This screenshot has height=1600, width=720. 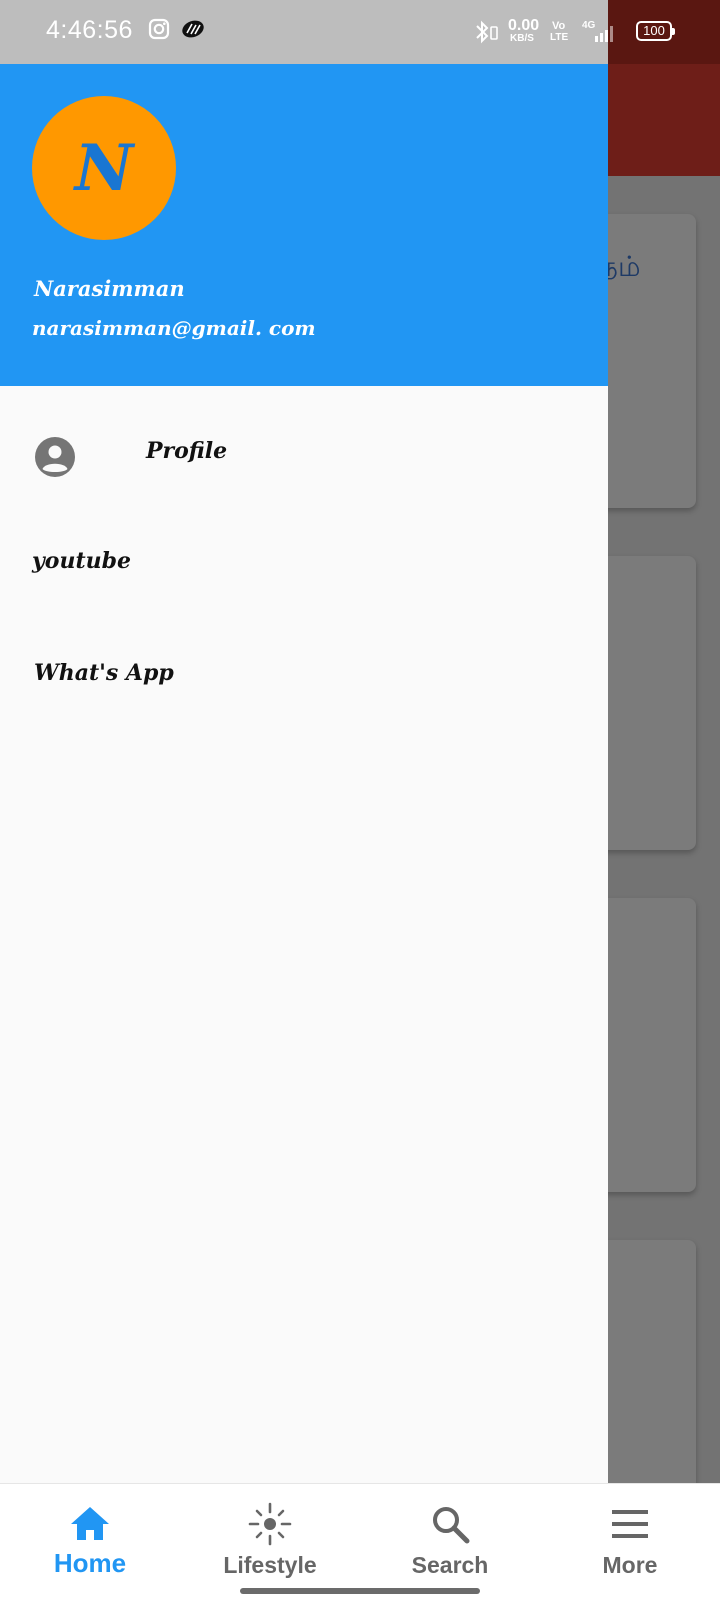 I want to click on signal-icon, so click(x=604, y=34).